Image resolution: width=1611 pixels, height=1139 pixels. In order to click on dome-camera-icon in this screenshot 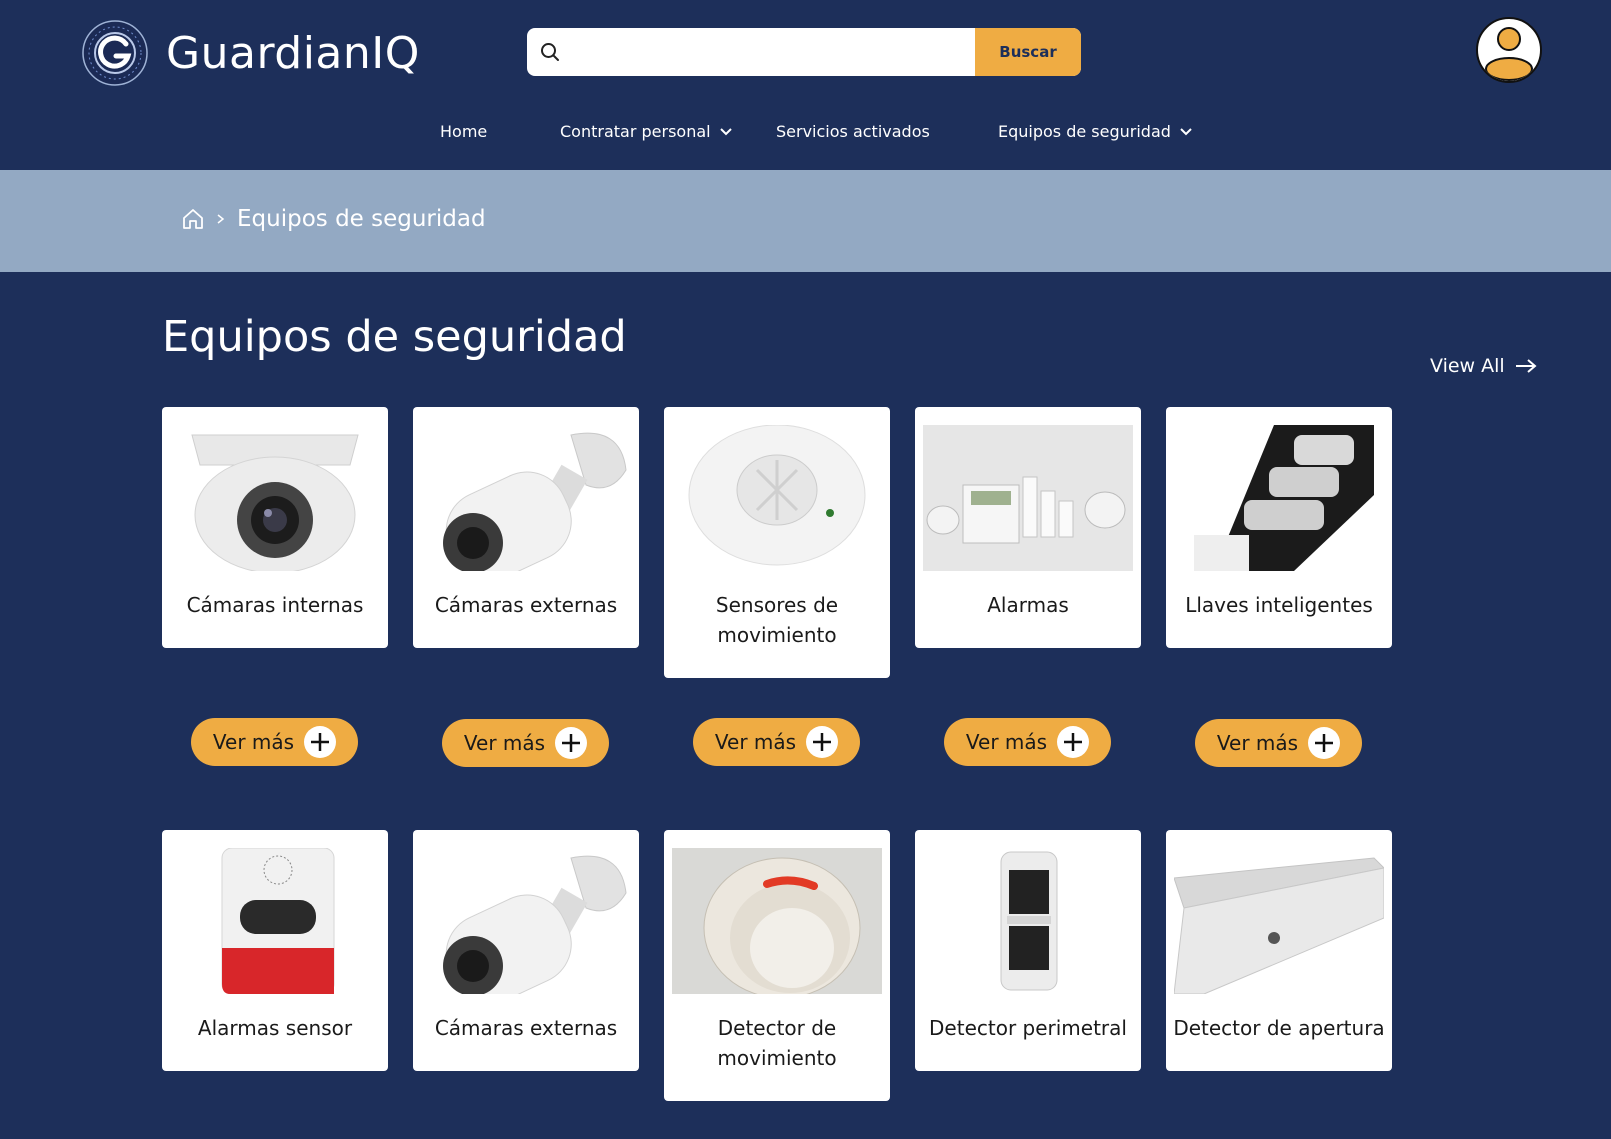, I will do `click(275, 498)`.